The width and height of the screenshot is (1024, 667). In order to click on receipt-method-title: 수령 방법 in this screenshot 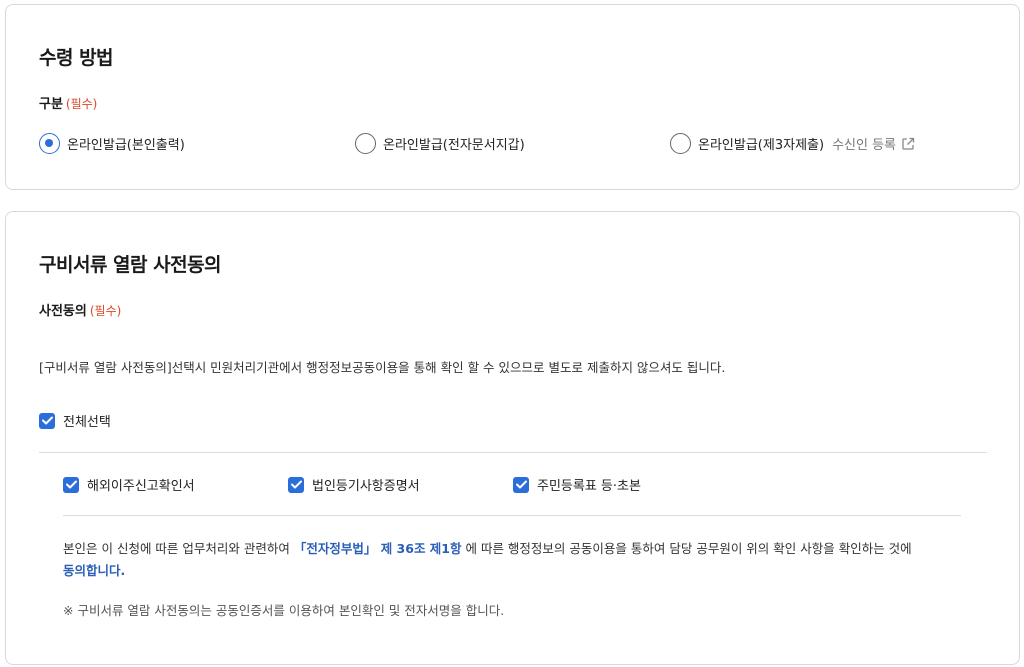, I will do `click(76, 58)`.